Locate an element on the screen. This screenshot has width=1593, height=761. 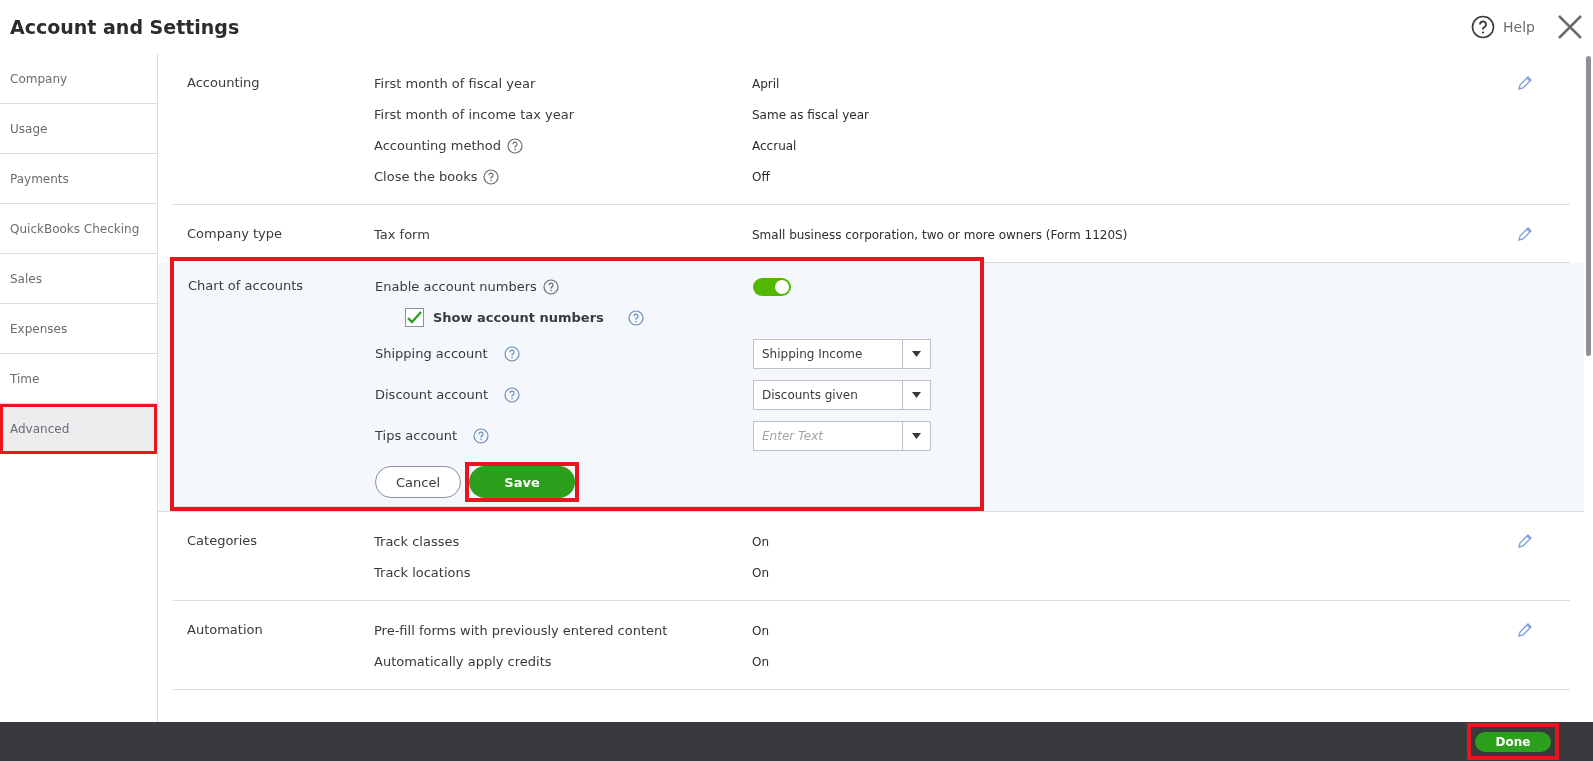
setting-label: Tips account is located at coordinates (416, 435).